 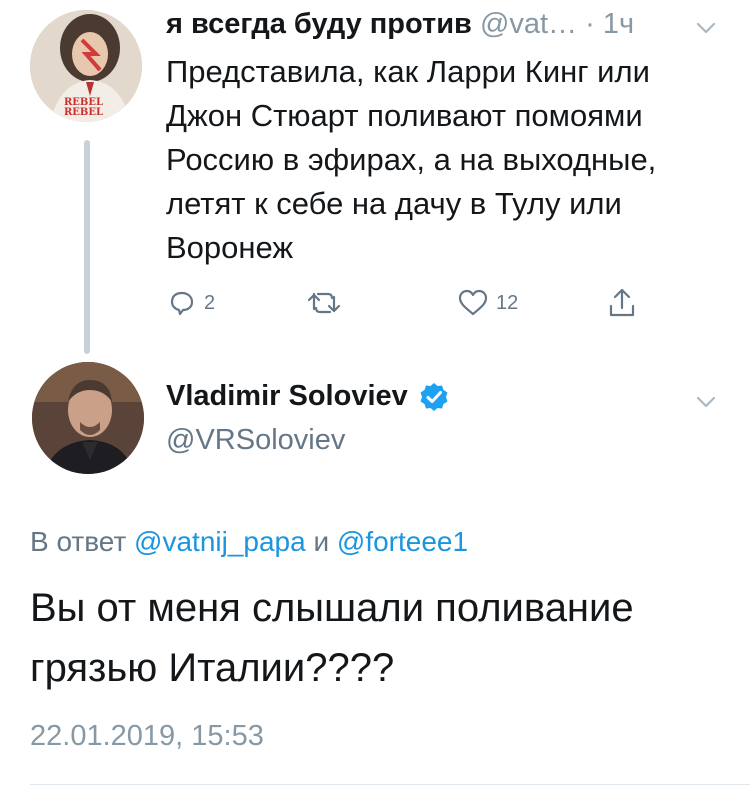 What do you see at coordinates (84, 107) in the screenshot?
I see `rebel-badge: REBEL REBEL` at bounding box center [84, 107].